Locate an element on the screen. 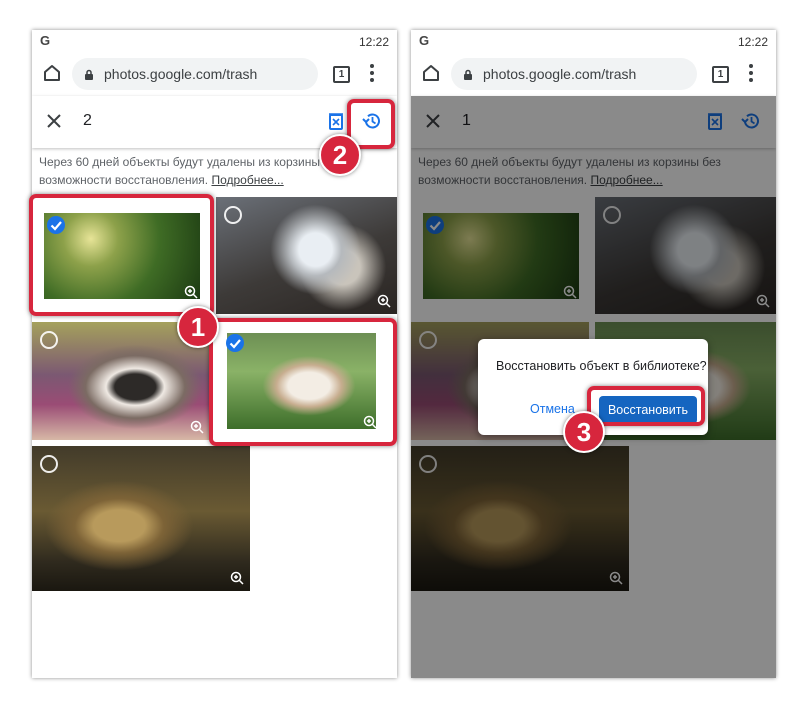 The image size is (808, 710). highlight-box-restore-button is located at coordinates (646, 406).